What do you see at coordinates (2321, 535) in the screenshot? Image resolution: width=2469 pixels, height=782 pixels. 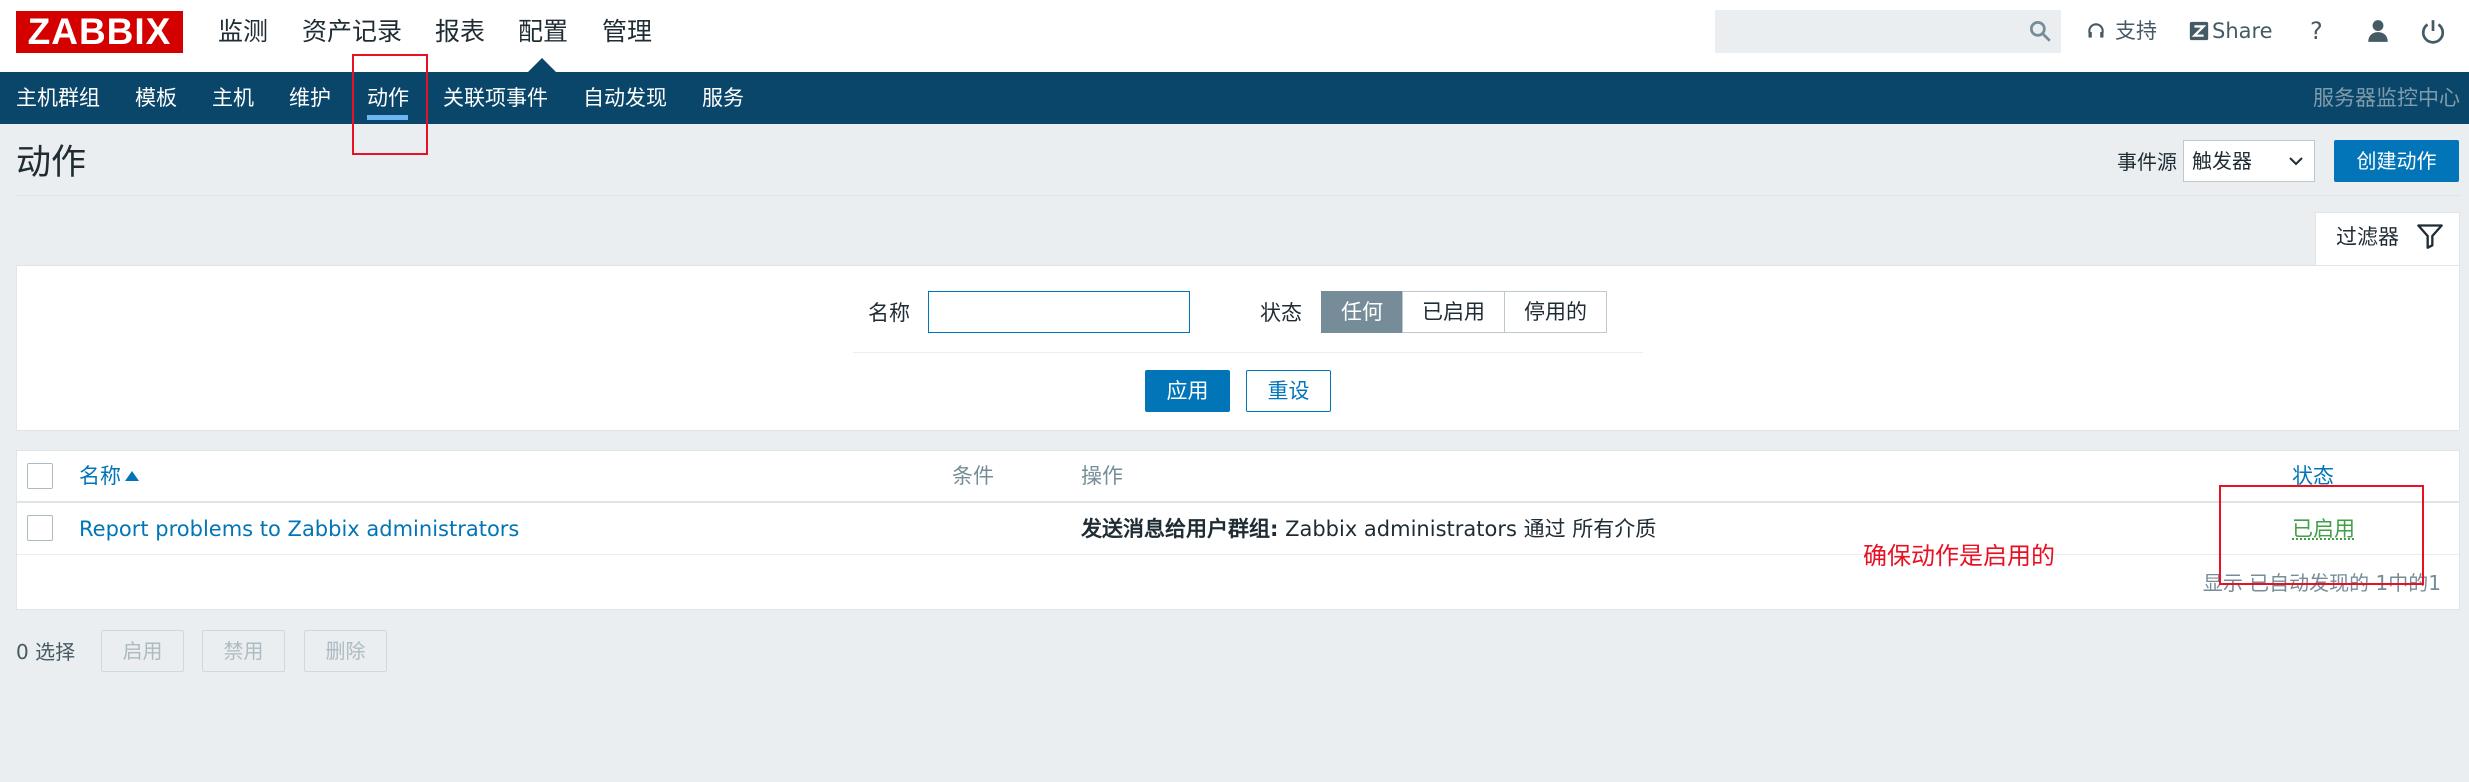 I see `annotation-box-status` at bounding box center [2321, 535].